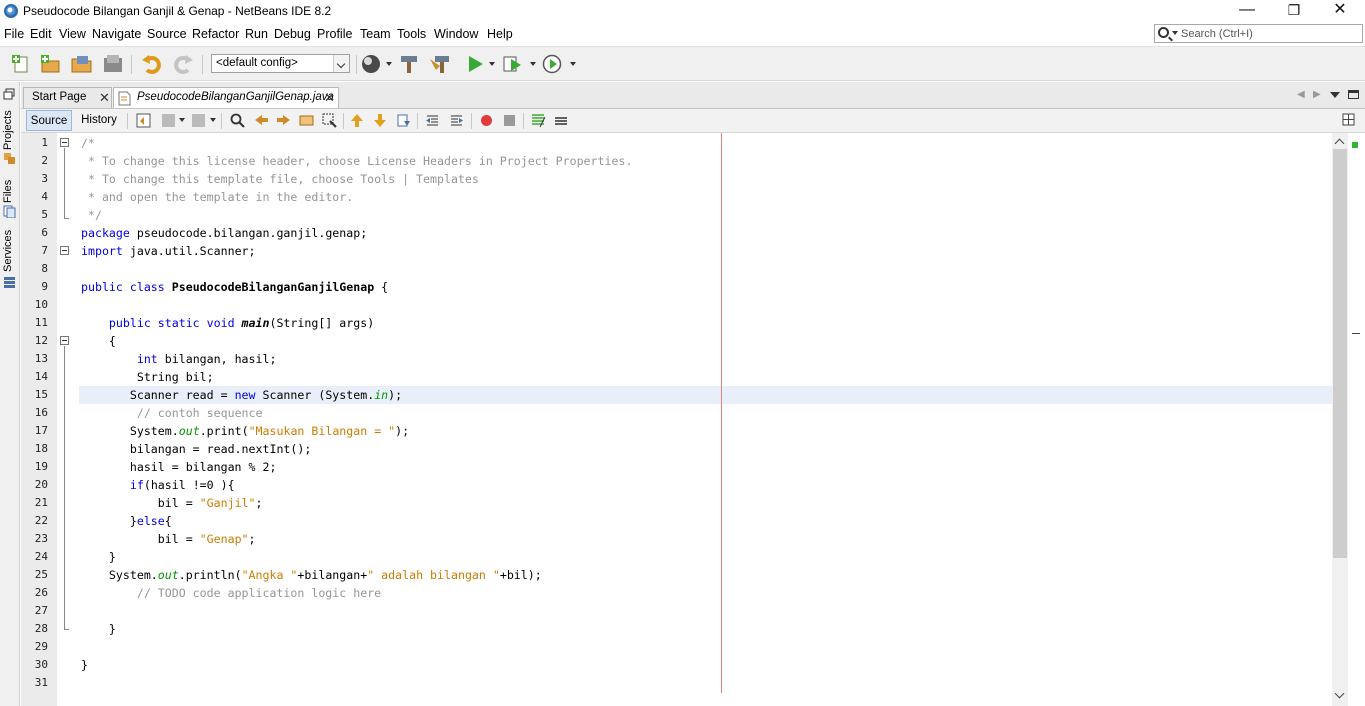  I want to click on code-line: // contoh sequence, so click(172, 413).